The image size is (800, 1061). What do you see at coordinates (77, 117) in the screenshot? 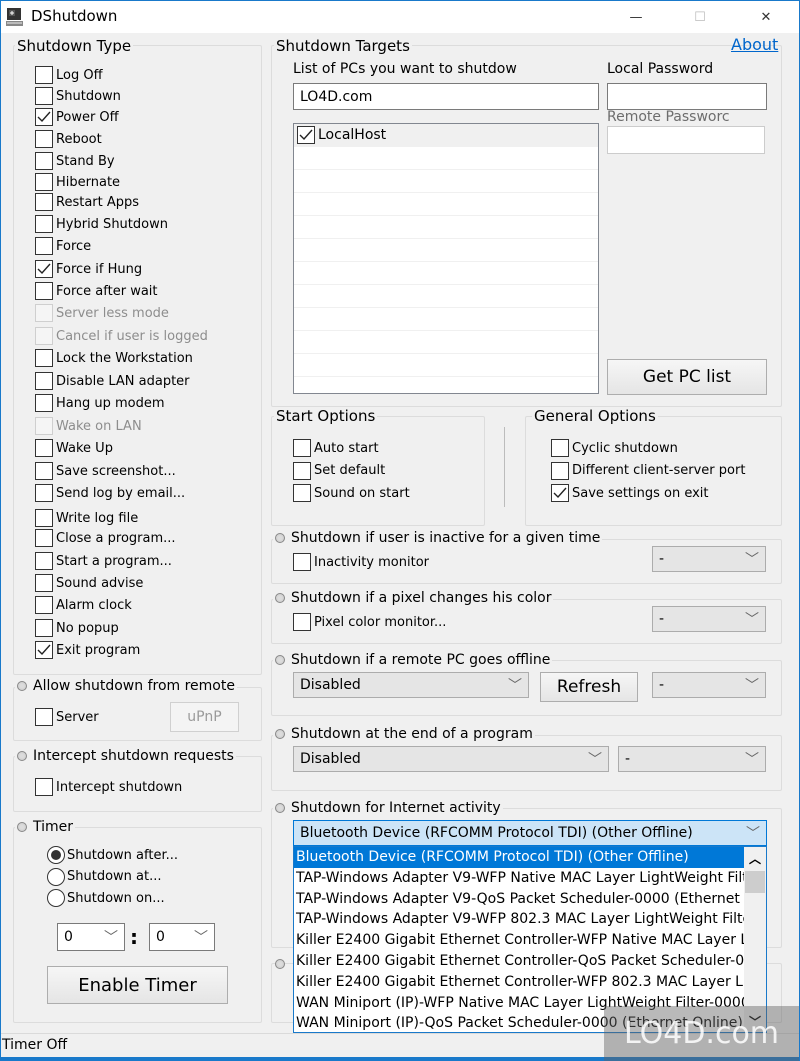
I see `shutdown-option-power-off: Power Off` at bounding box center [77, 117].